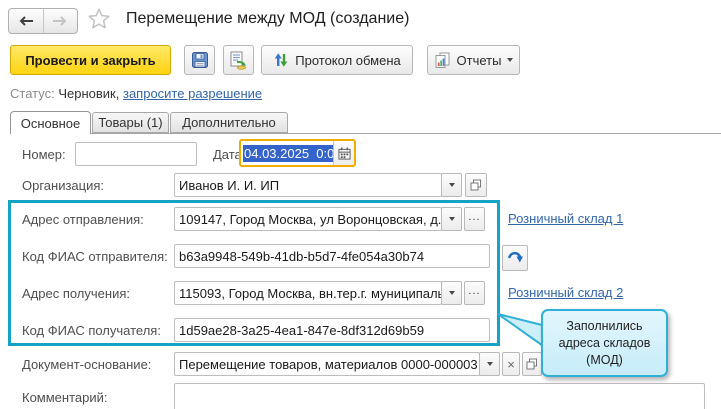 The width and height of the screenshot is (721, 409). I want to click on base-document-dropdown-button, so click(489, 364).